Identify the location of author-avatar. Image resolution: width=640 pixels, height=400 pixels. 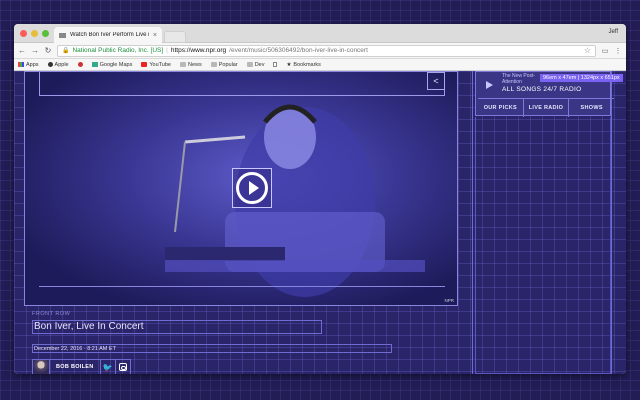
(41, 367).